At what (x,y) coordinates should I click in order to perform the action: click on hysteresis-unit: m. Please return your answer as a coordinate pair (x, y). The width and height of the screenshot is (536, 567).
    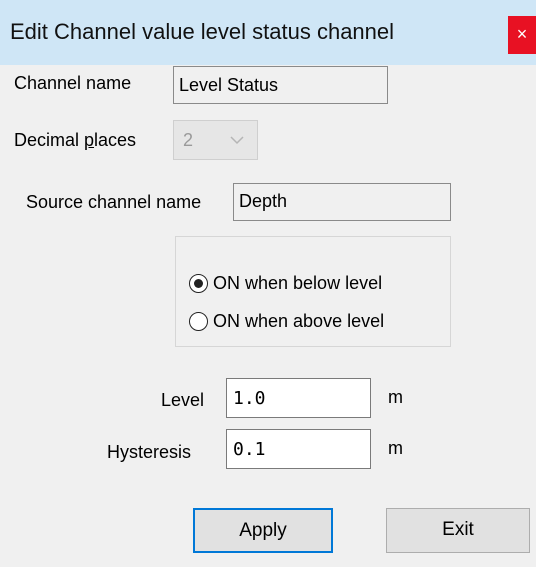
    Looking at the image, I should click on (395, 448).